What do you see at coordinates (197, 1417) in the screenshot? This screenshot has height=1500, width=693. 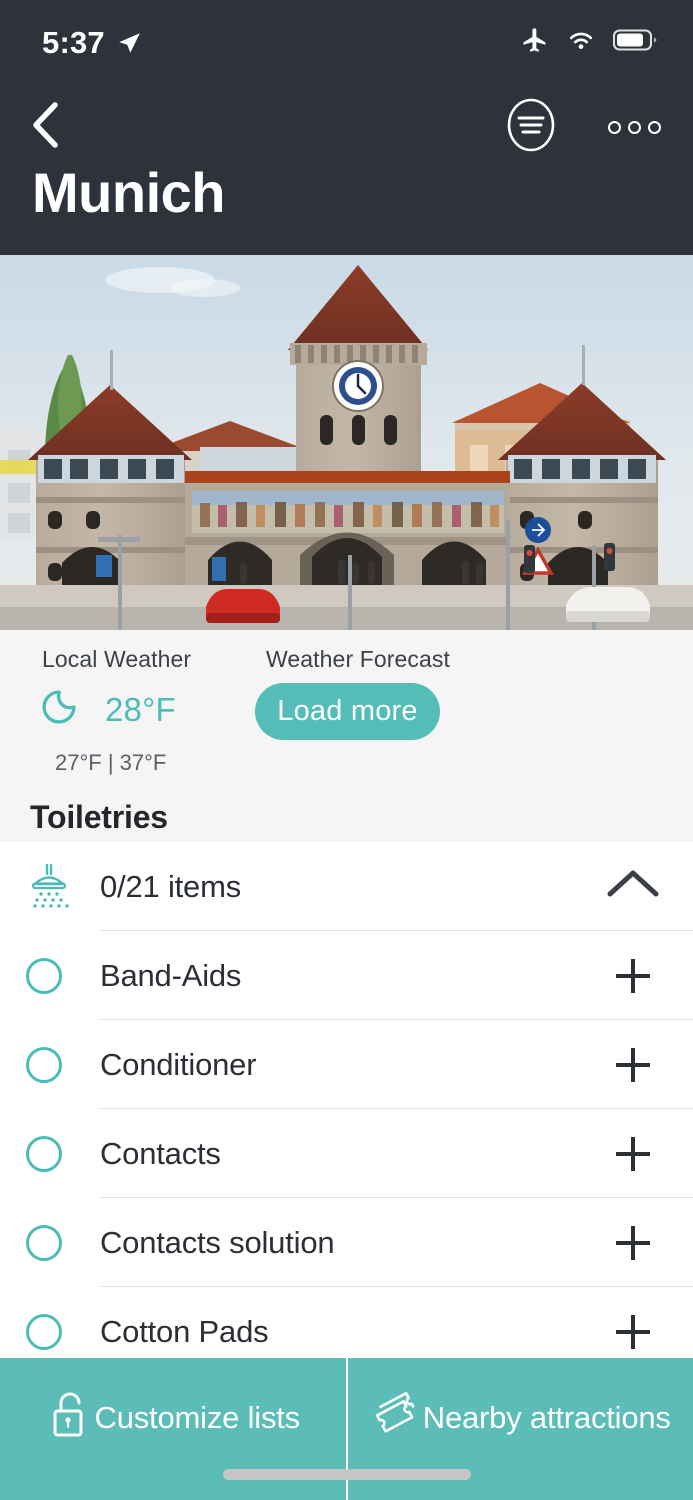 I see `customize-lists-label: Customize lists` at bounding box center [197, 1417].